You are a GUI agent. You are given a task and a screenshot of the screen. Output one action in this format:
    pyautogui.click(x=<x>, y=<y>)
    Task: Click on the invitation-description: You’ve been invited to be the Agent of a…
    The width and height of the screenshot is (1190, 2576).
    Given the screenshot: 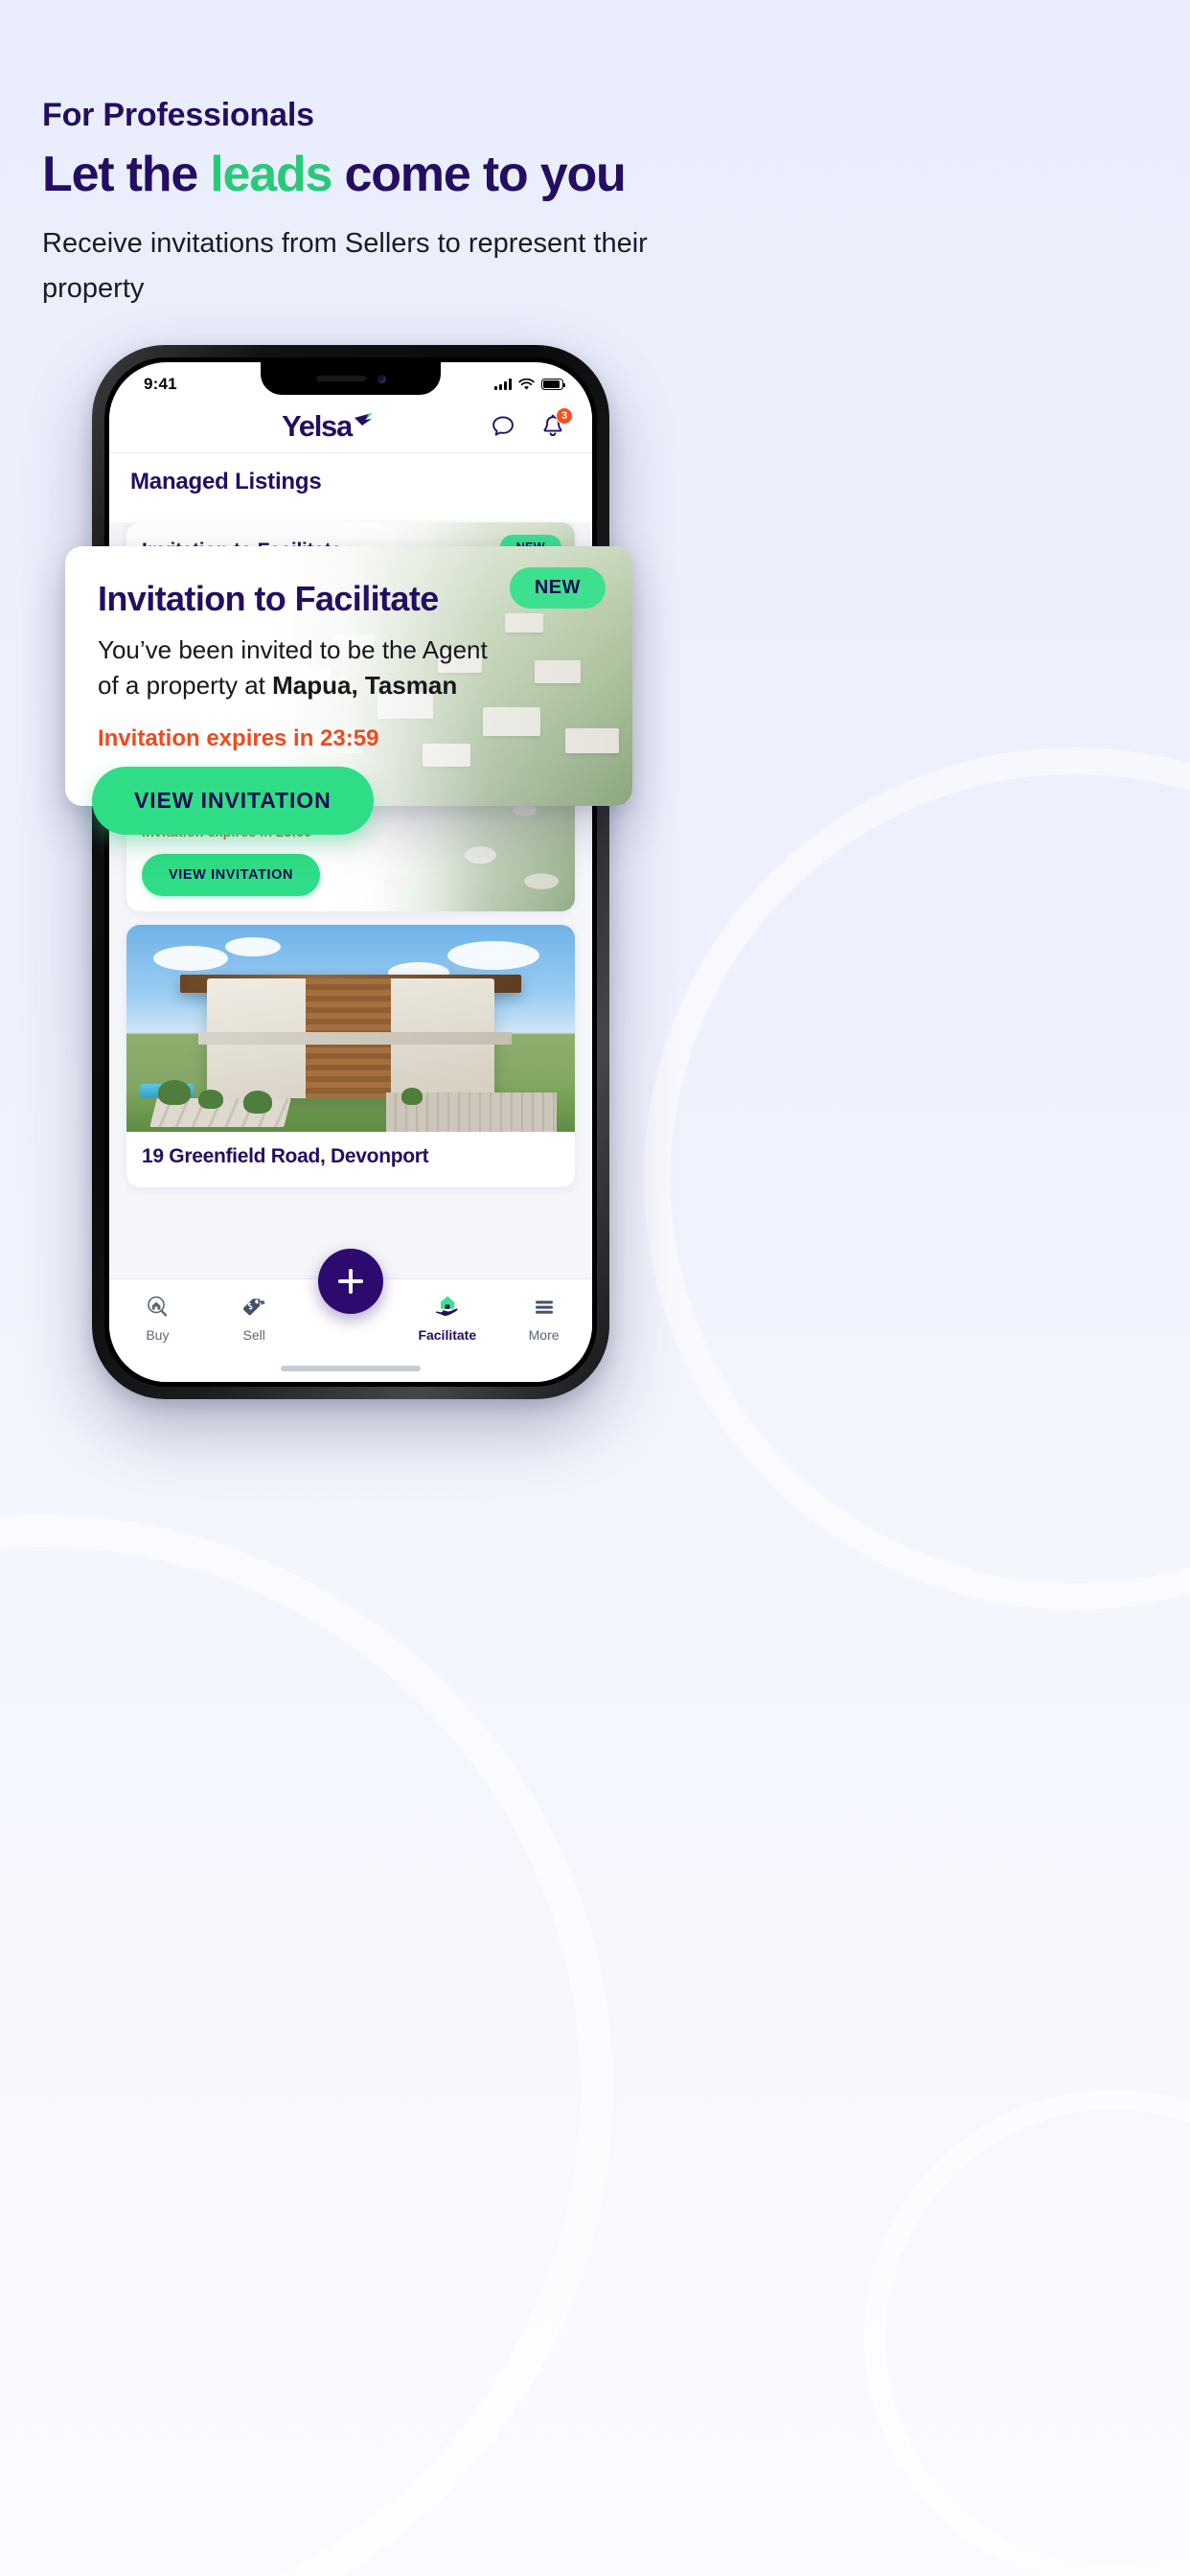 What is the action you would take?
    pyautogui.click(x=349, y=668)
    